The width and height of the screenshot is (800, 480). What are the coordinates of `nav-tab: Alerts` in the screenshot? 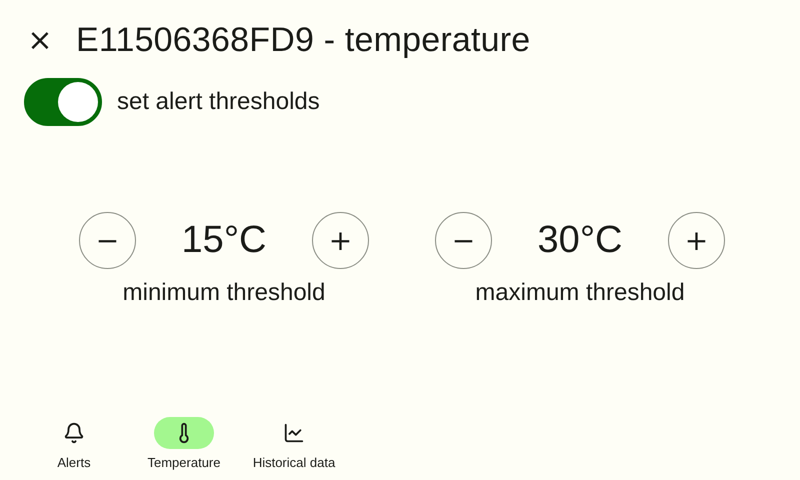 It's located at (74, 443).